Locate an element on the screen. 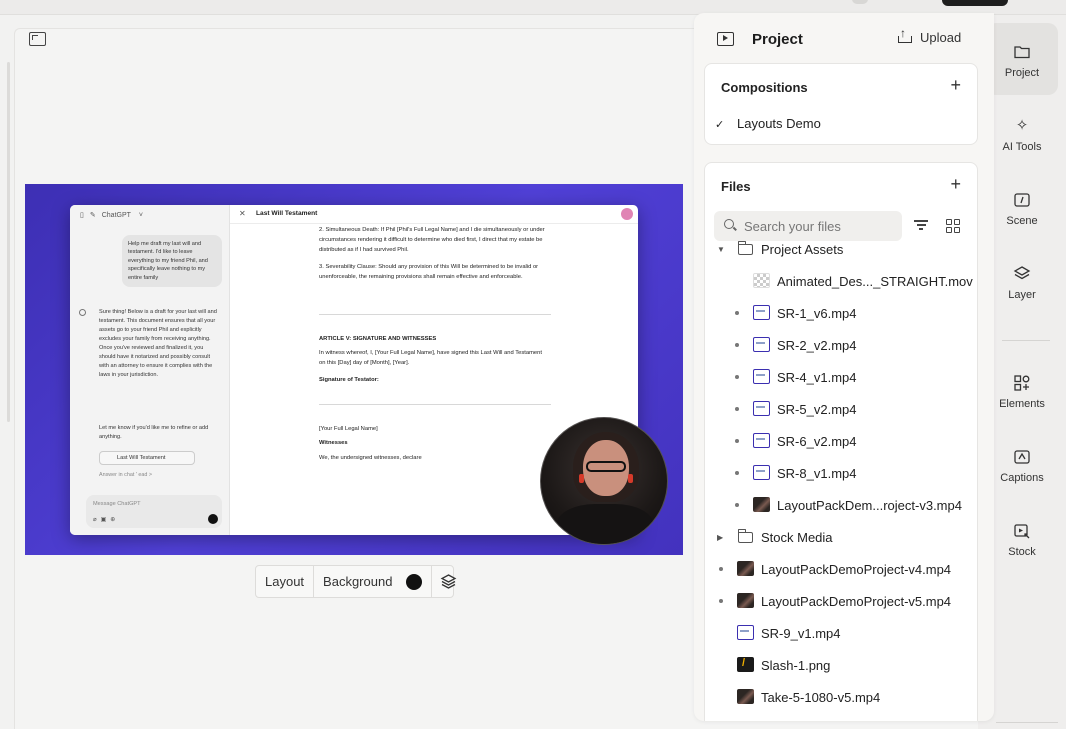  layout-button: Layout is located at coordinates (285, 581).